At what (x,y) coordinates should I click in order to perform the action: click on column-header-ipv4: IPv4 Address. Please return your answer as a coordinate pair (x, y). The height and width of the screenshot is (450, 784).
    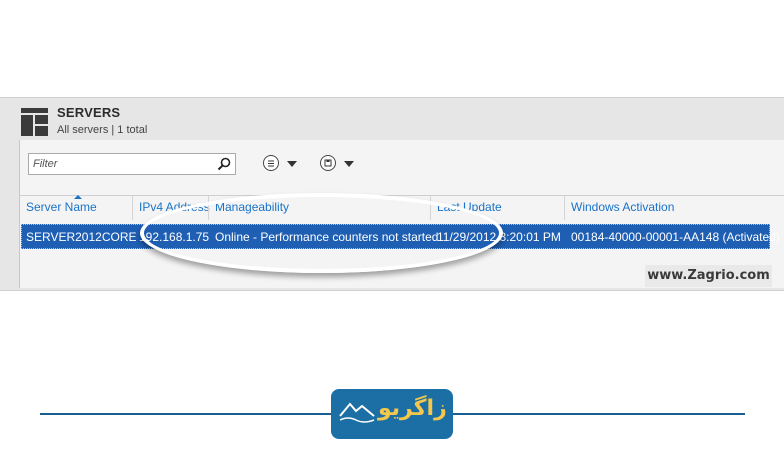
    Looking at the image, I should click on (174, 207).